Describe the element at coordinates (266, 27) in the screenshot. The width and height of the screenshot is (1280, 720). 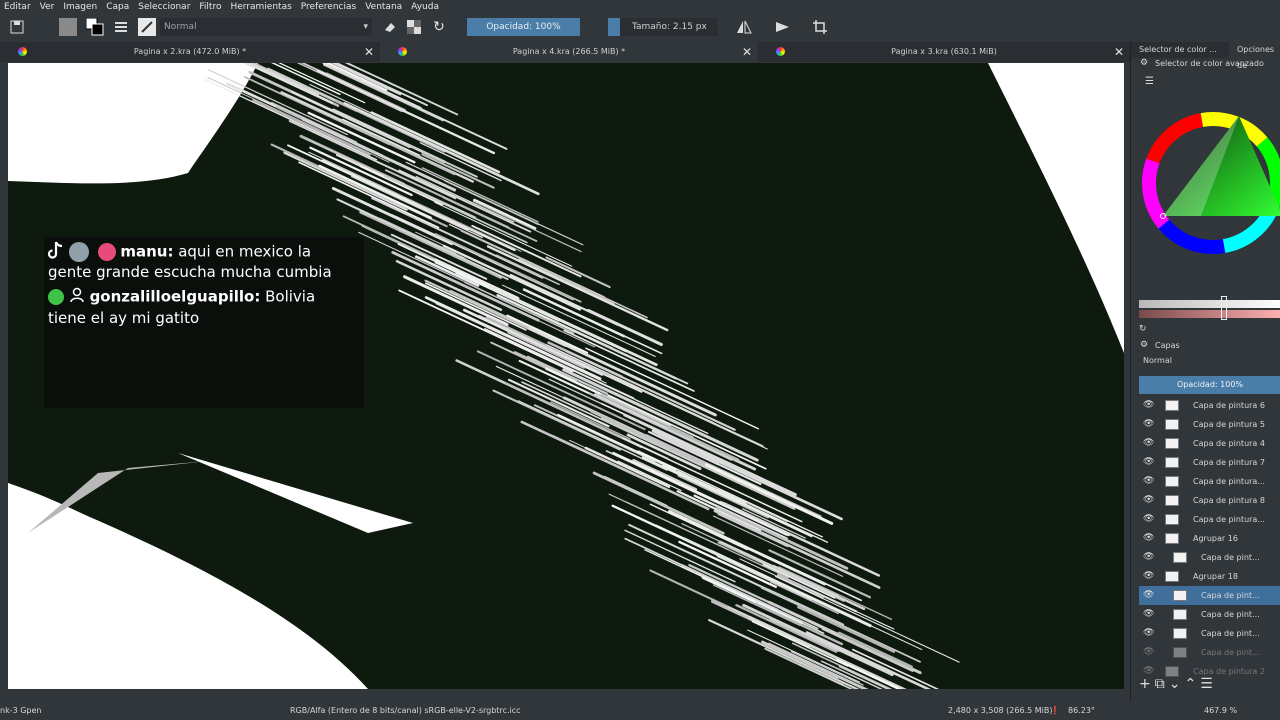
I see `blend-mode-select: Normal ▾` at that location.